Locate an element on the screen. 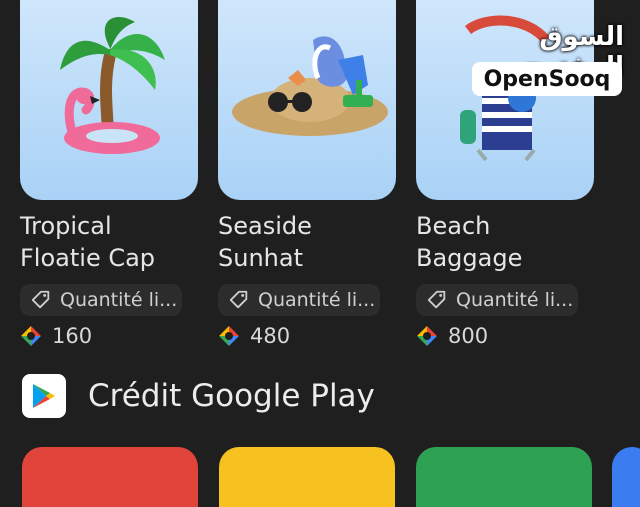 Image resolution: width=640 pixels, height=507 pixels. google-play-credit-section-header: Crédit Google Play is located at coordinates (198, 396).